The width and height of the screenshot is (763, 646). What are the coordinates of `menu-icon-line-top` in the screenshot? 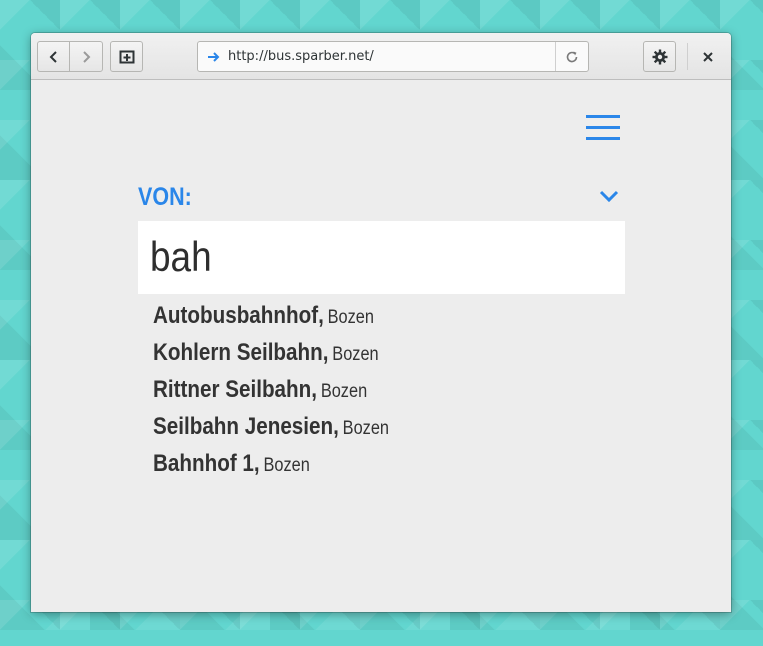 It's located at (603, 116).